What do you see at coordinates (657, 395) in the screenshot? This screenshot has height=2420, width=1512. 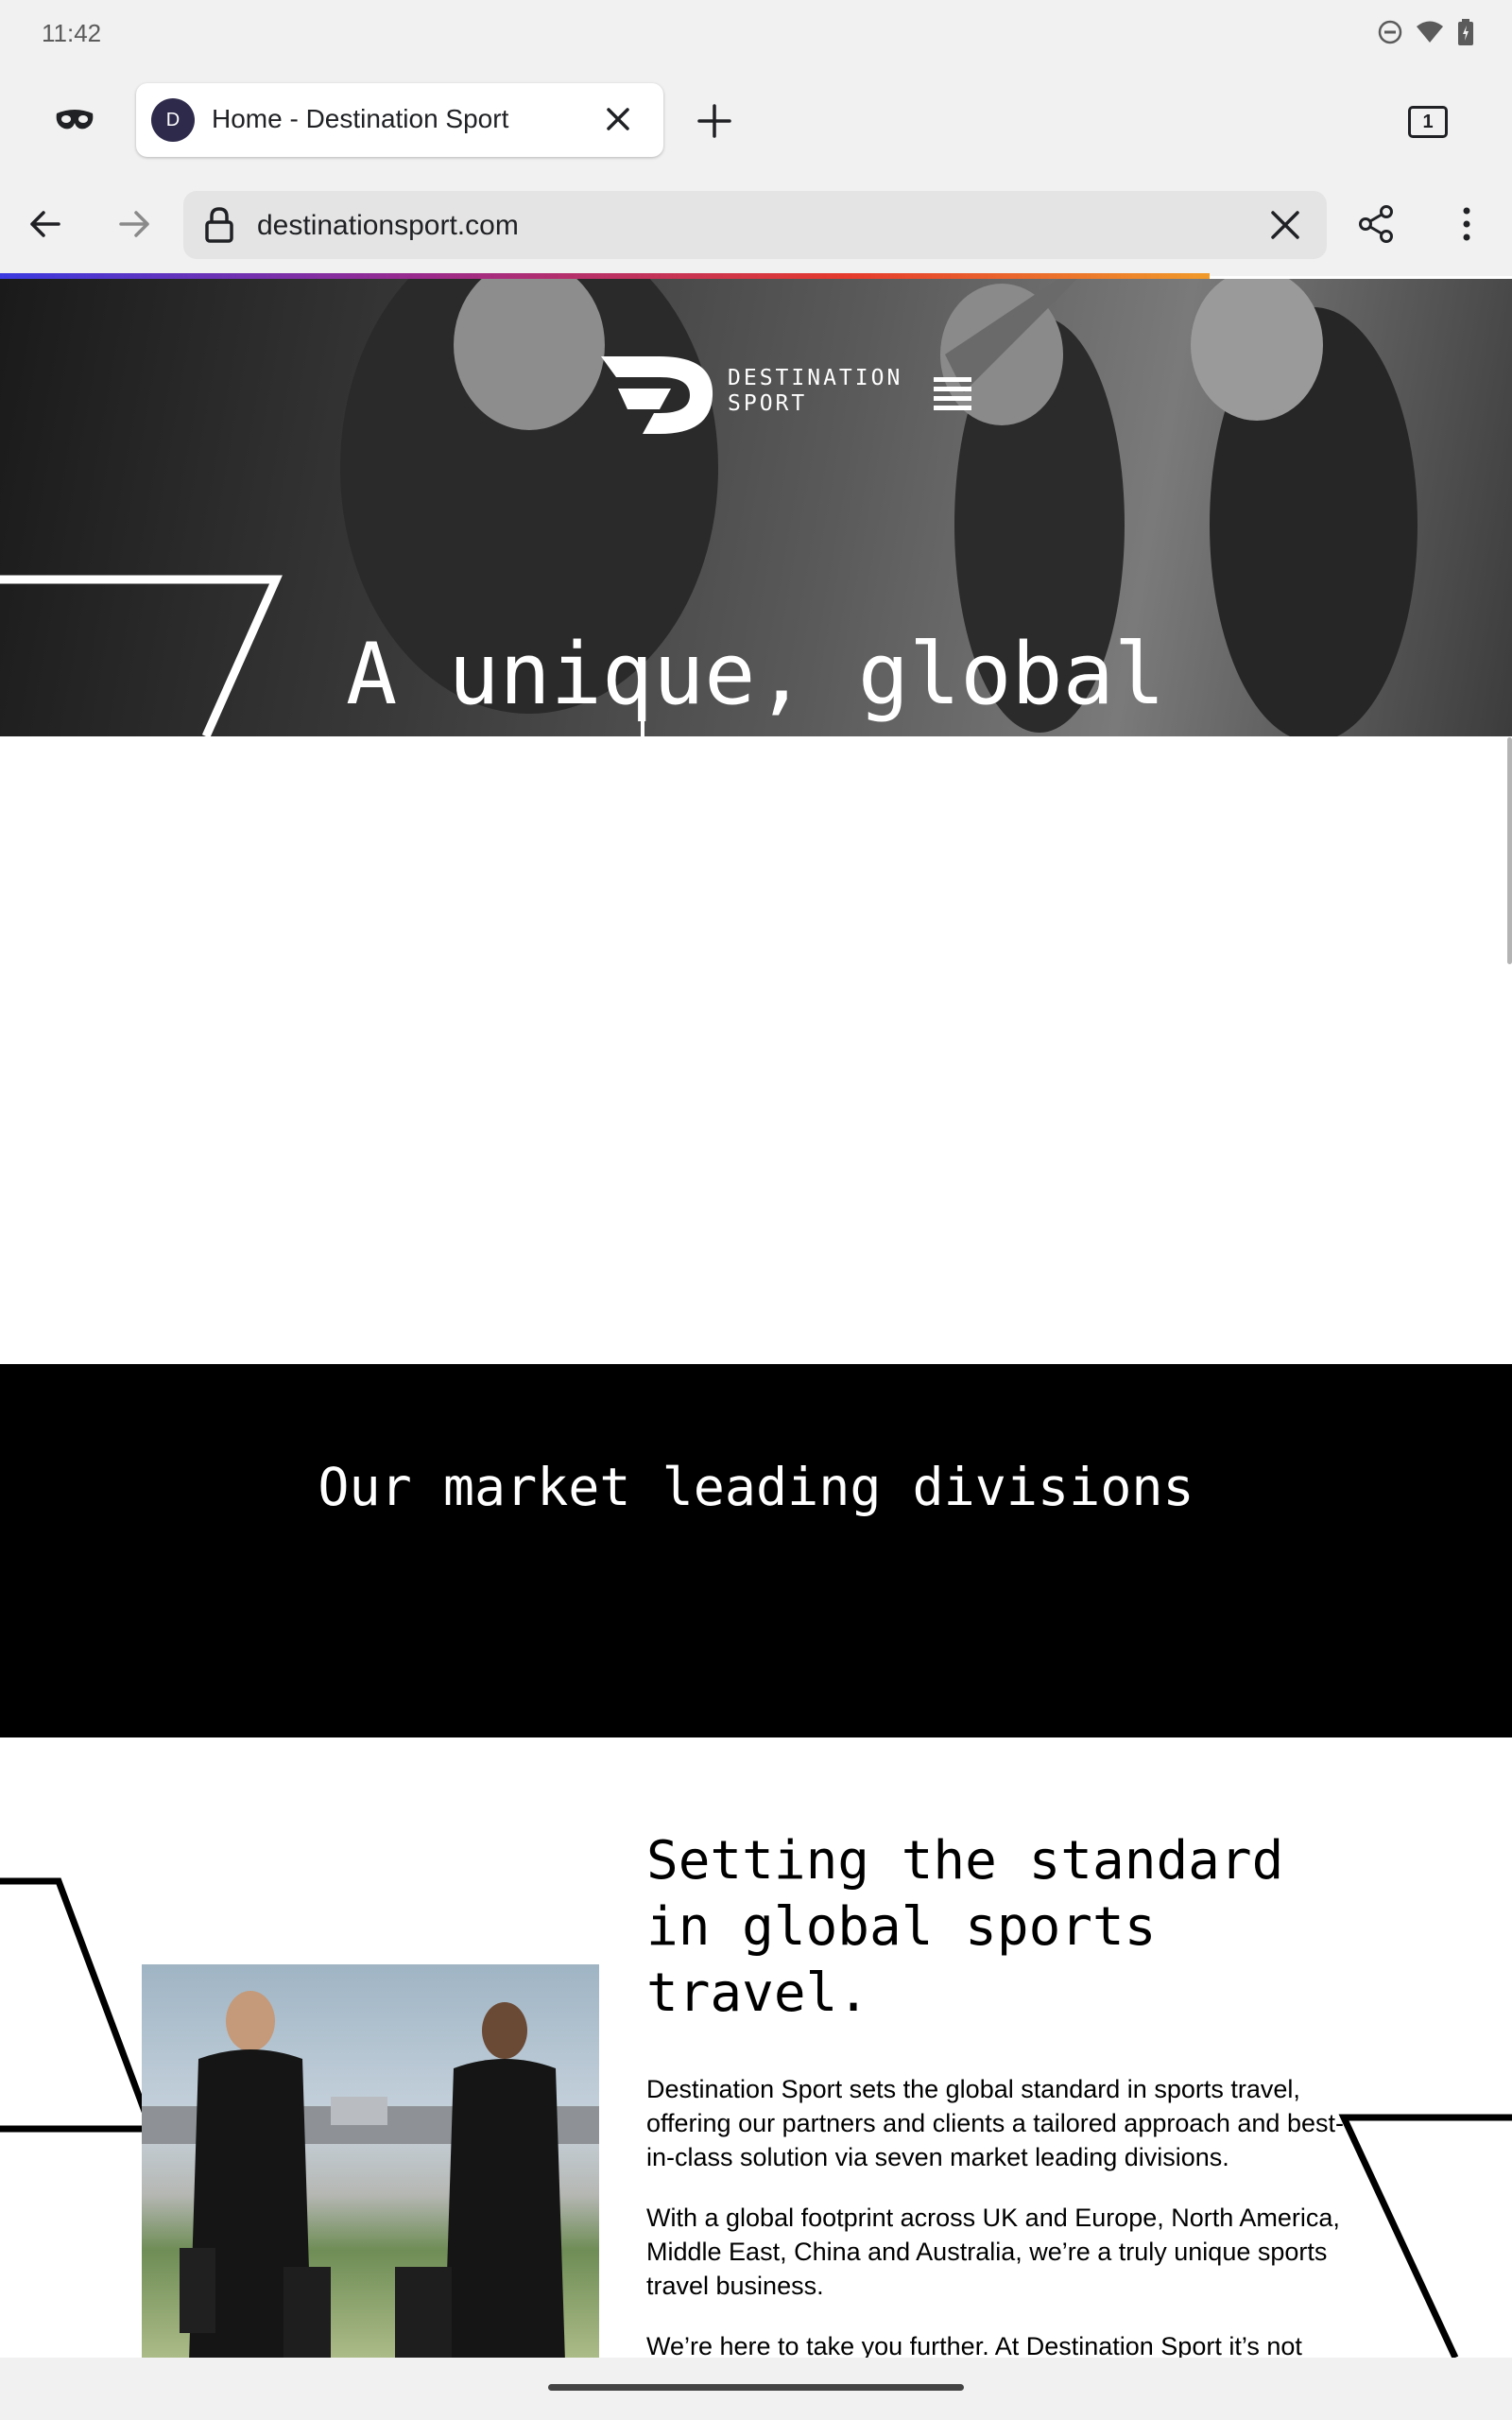 I see `destination-sport-logo` at bounding box center [657, 395].